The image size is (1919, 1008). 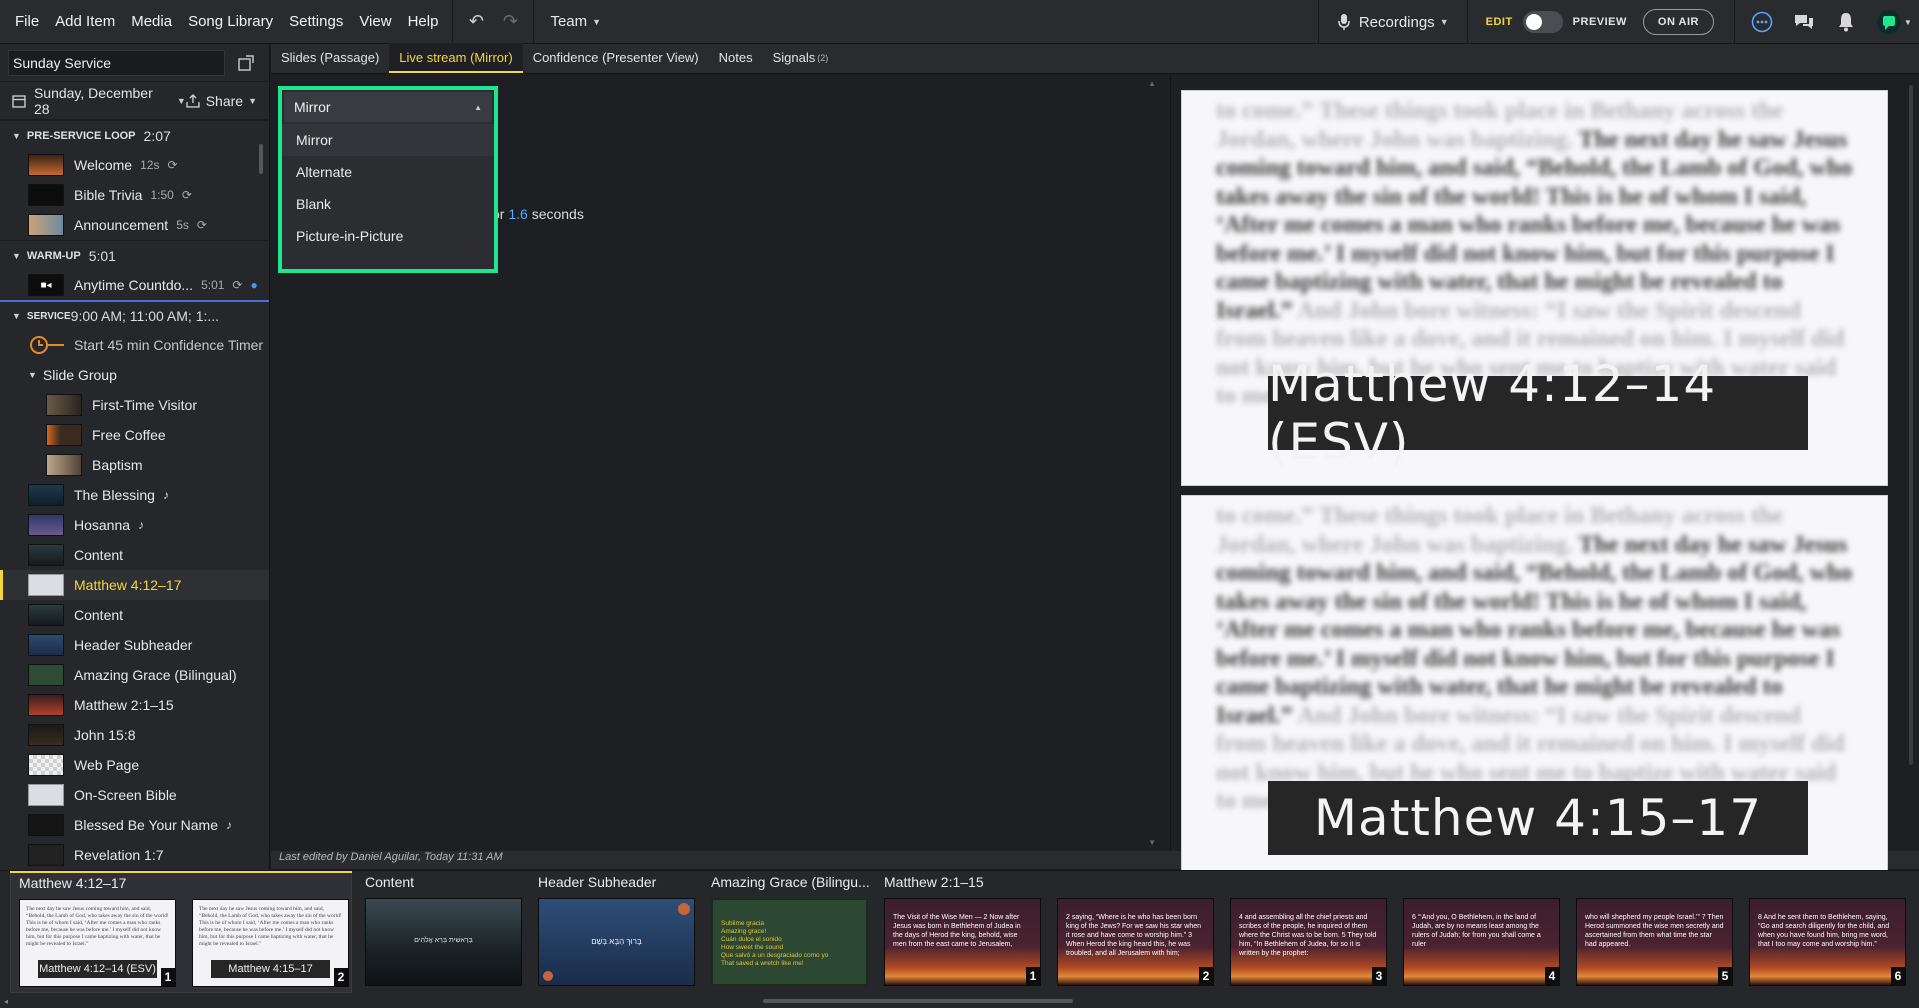 I want to click on tab-notes: Notes, so click(x=736, y=58).